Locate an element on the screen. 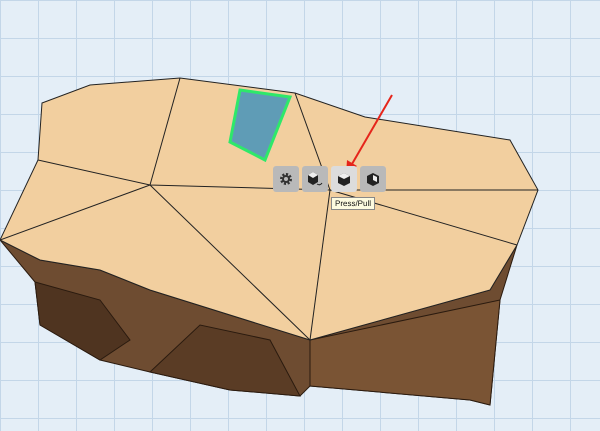 This screenshot has width=600, height=431. tooltip: Press/Pull is located at coordinates (353, 203).